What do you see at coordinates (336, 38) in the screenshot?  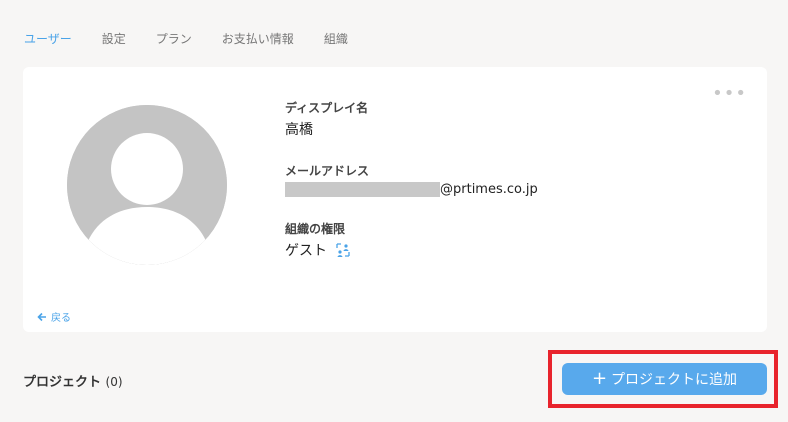 I see `tab-organization: 組織` at bounding box center [336, 38].